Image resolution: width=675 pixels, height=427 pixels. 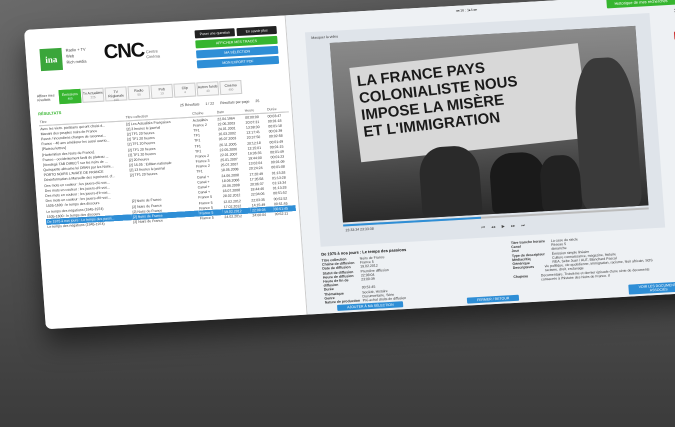 I want to click on tab-radio: Radio 50, so click(x=139, y=93).